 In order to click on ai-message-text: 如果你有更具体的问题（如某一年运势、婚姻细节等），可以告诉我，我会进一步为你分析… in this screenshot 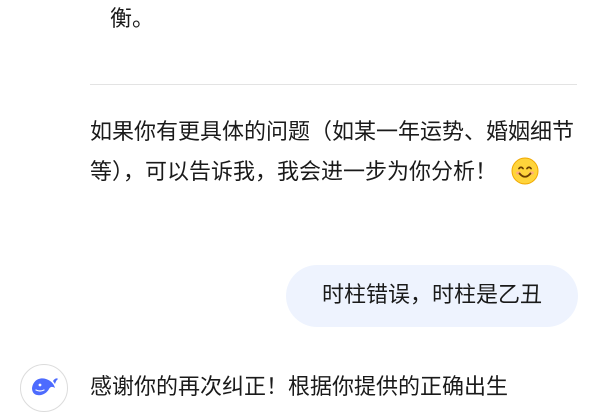, I will do `click(332, 152)`.